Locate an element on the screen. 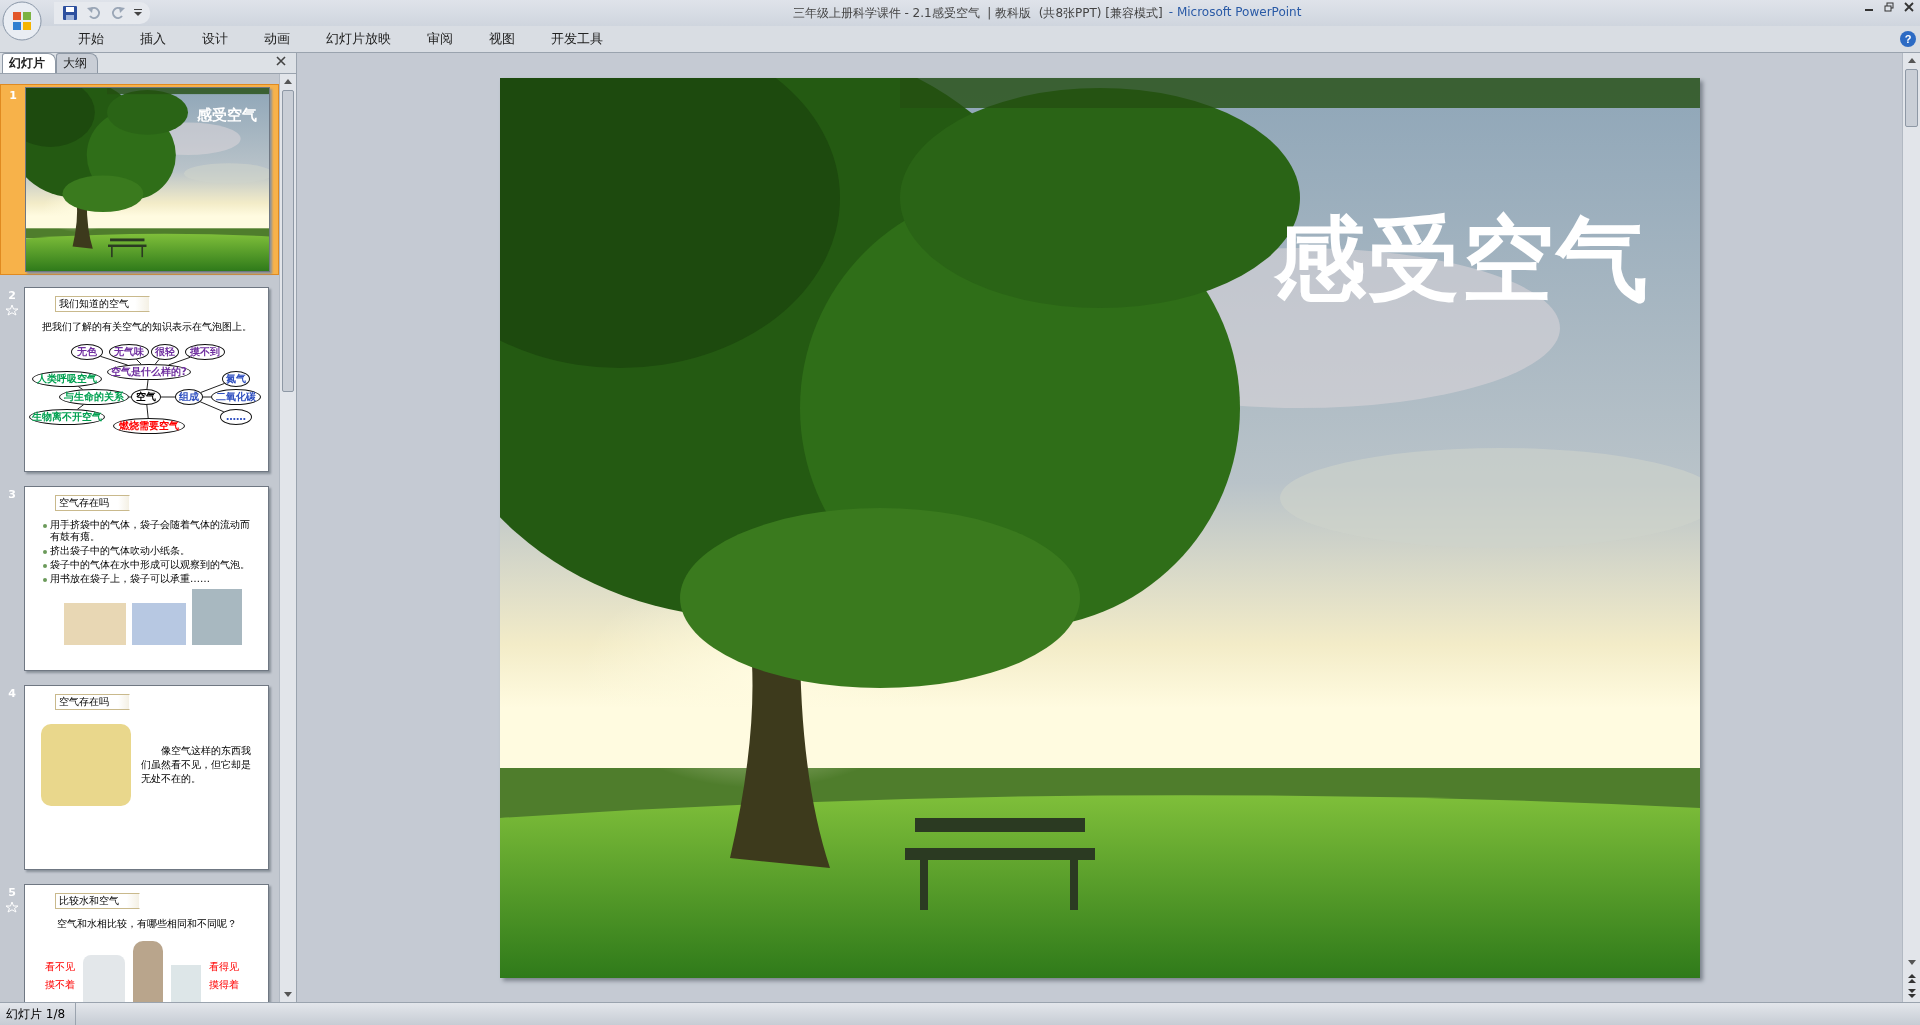 The height and width of the screenshot is (1025, 1920). label-text: 看得见 is located at coordinates (224, 967).